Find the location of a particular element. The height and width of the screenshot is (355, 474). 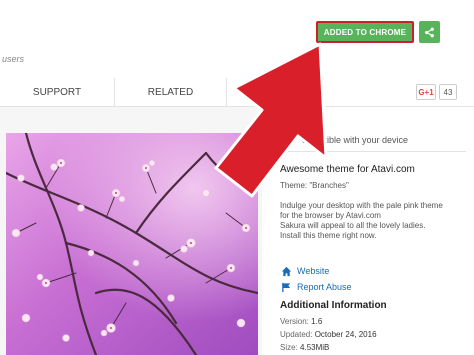

description-line: Install this theme right now. is located at coordinates (328, 235).